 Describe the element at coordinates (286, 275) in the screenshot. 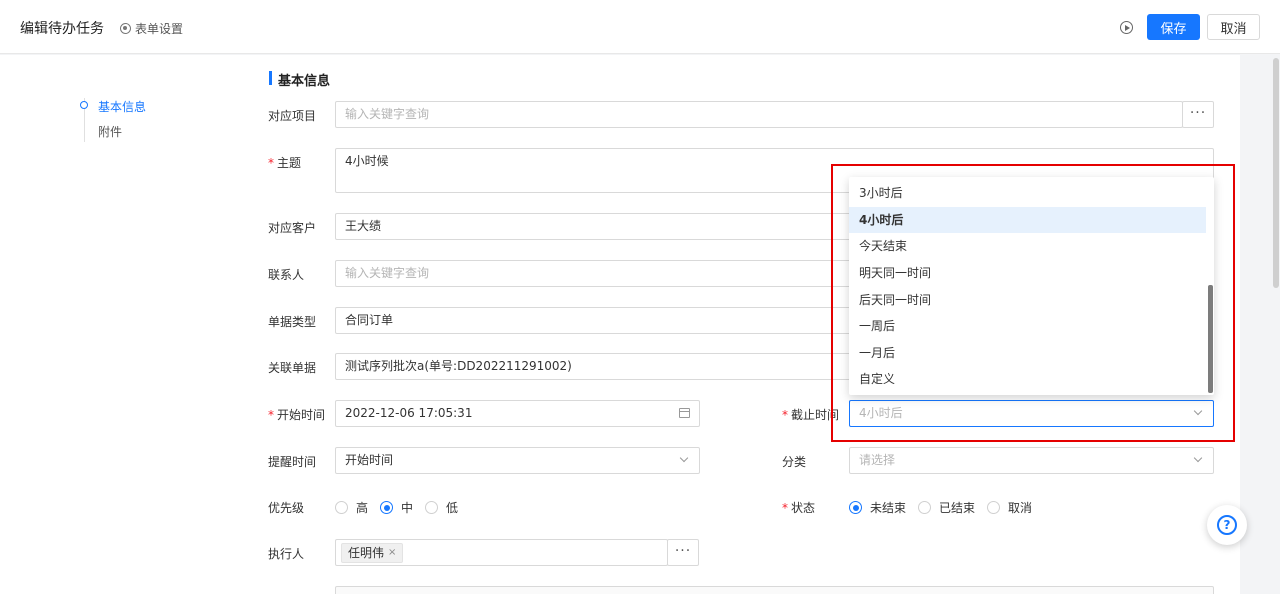

I see `contact-label: 联系人` at that location.